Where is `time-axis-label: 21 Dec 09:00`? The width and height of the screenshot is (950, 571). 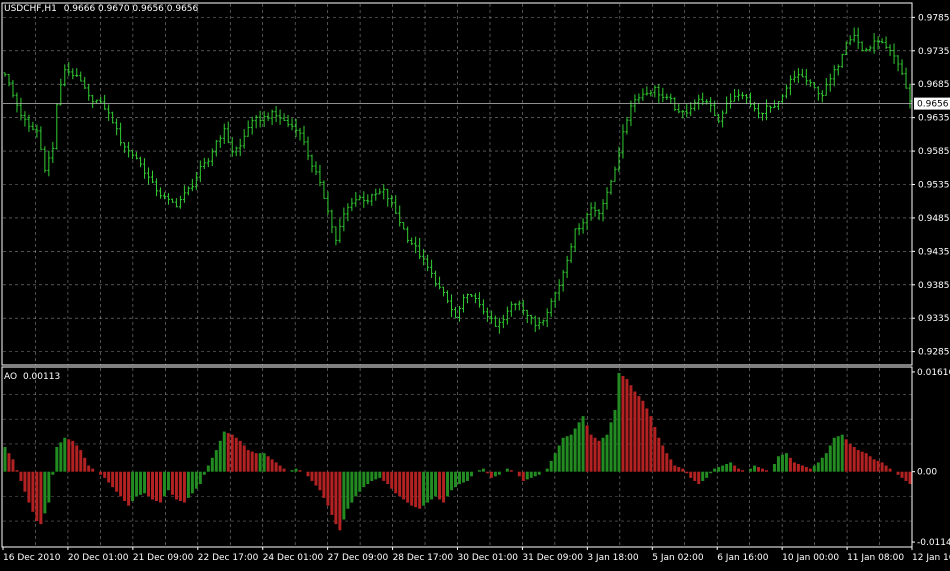
time-axis-label: 21 Dec 09:00 is located at coordinates (163, 558).